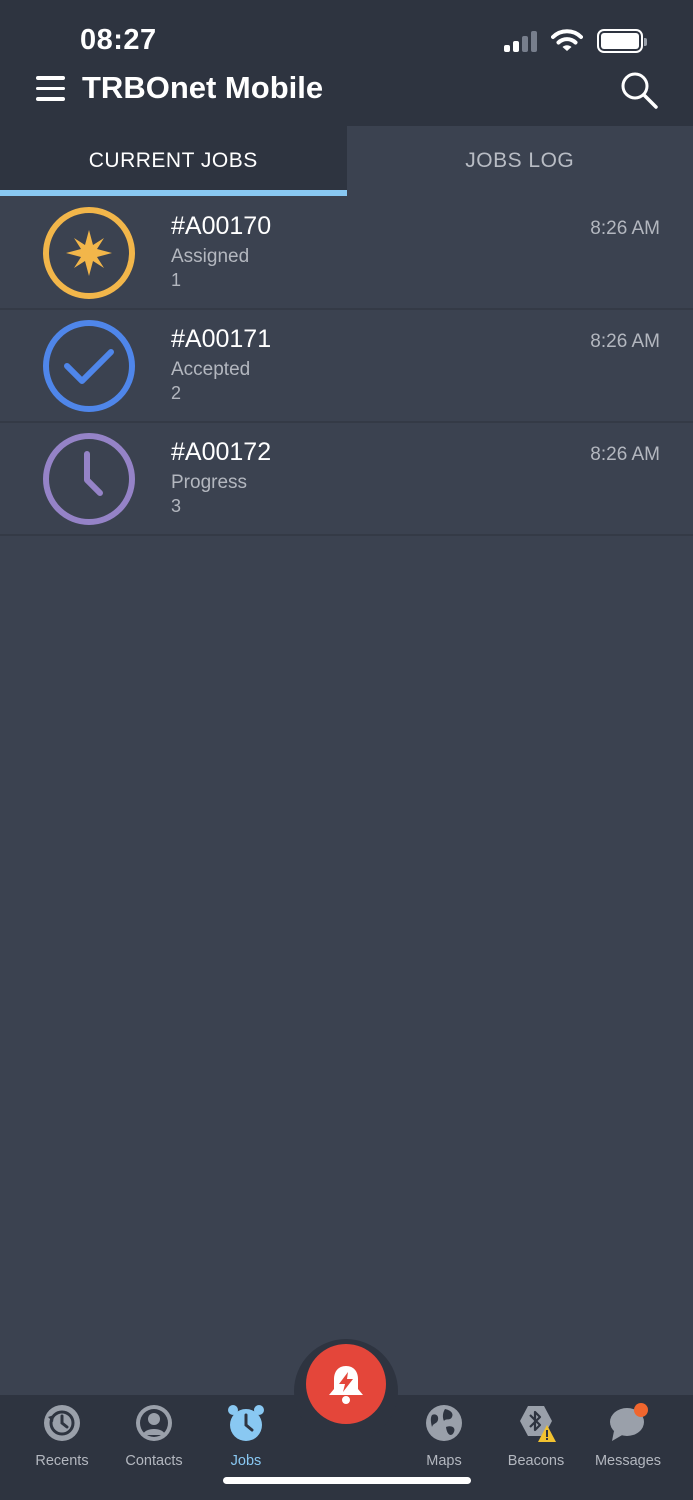 The width and height of the screenshot is (693, 1500). I want to click on nav-beacons: Beacons, so click(536, 1436).